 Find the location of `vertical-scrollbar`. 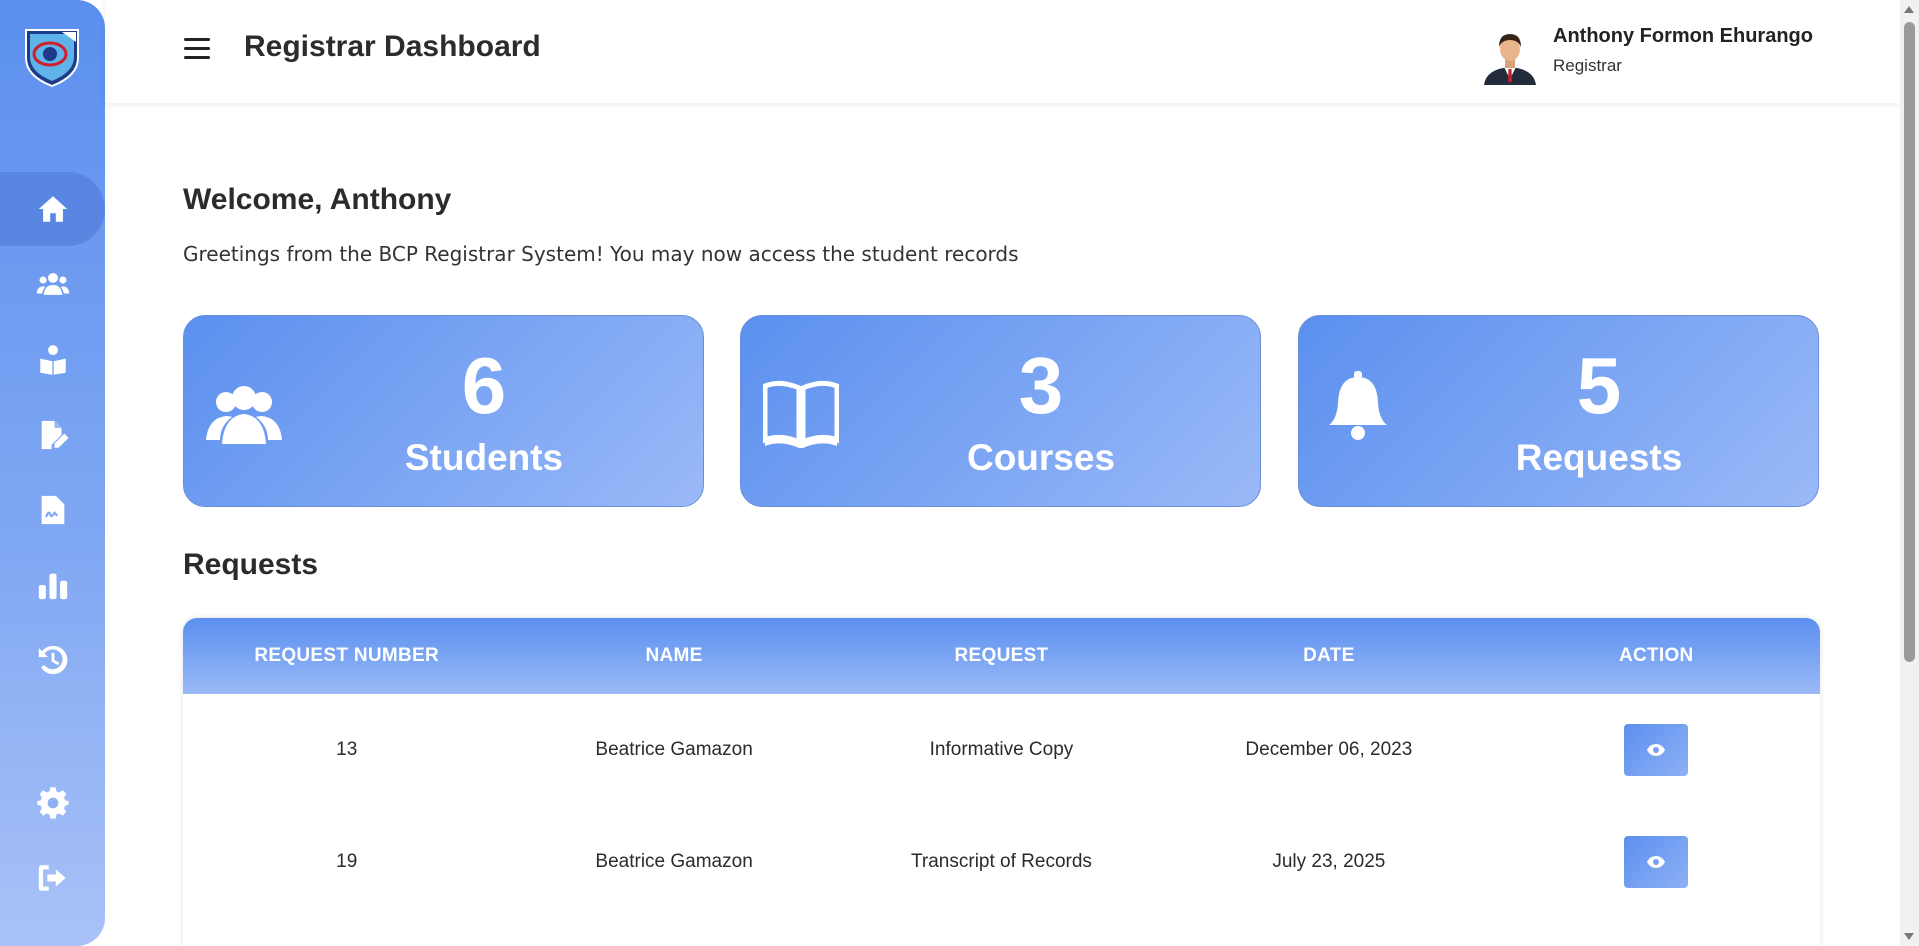

vertical-scrollbar is located at coordinates (1909, 473).